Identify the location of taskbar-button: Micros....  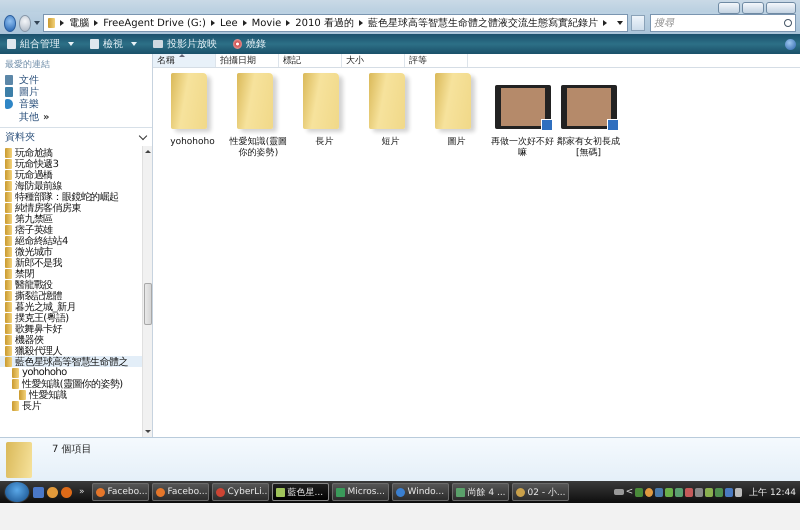
(360, 492).